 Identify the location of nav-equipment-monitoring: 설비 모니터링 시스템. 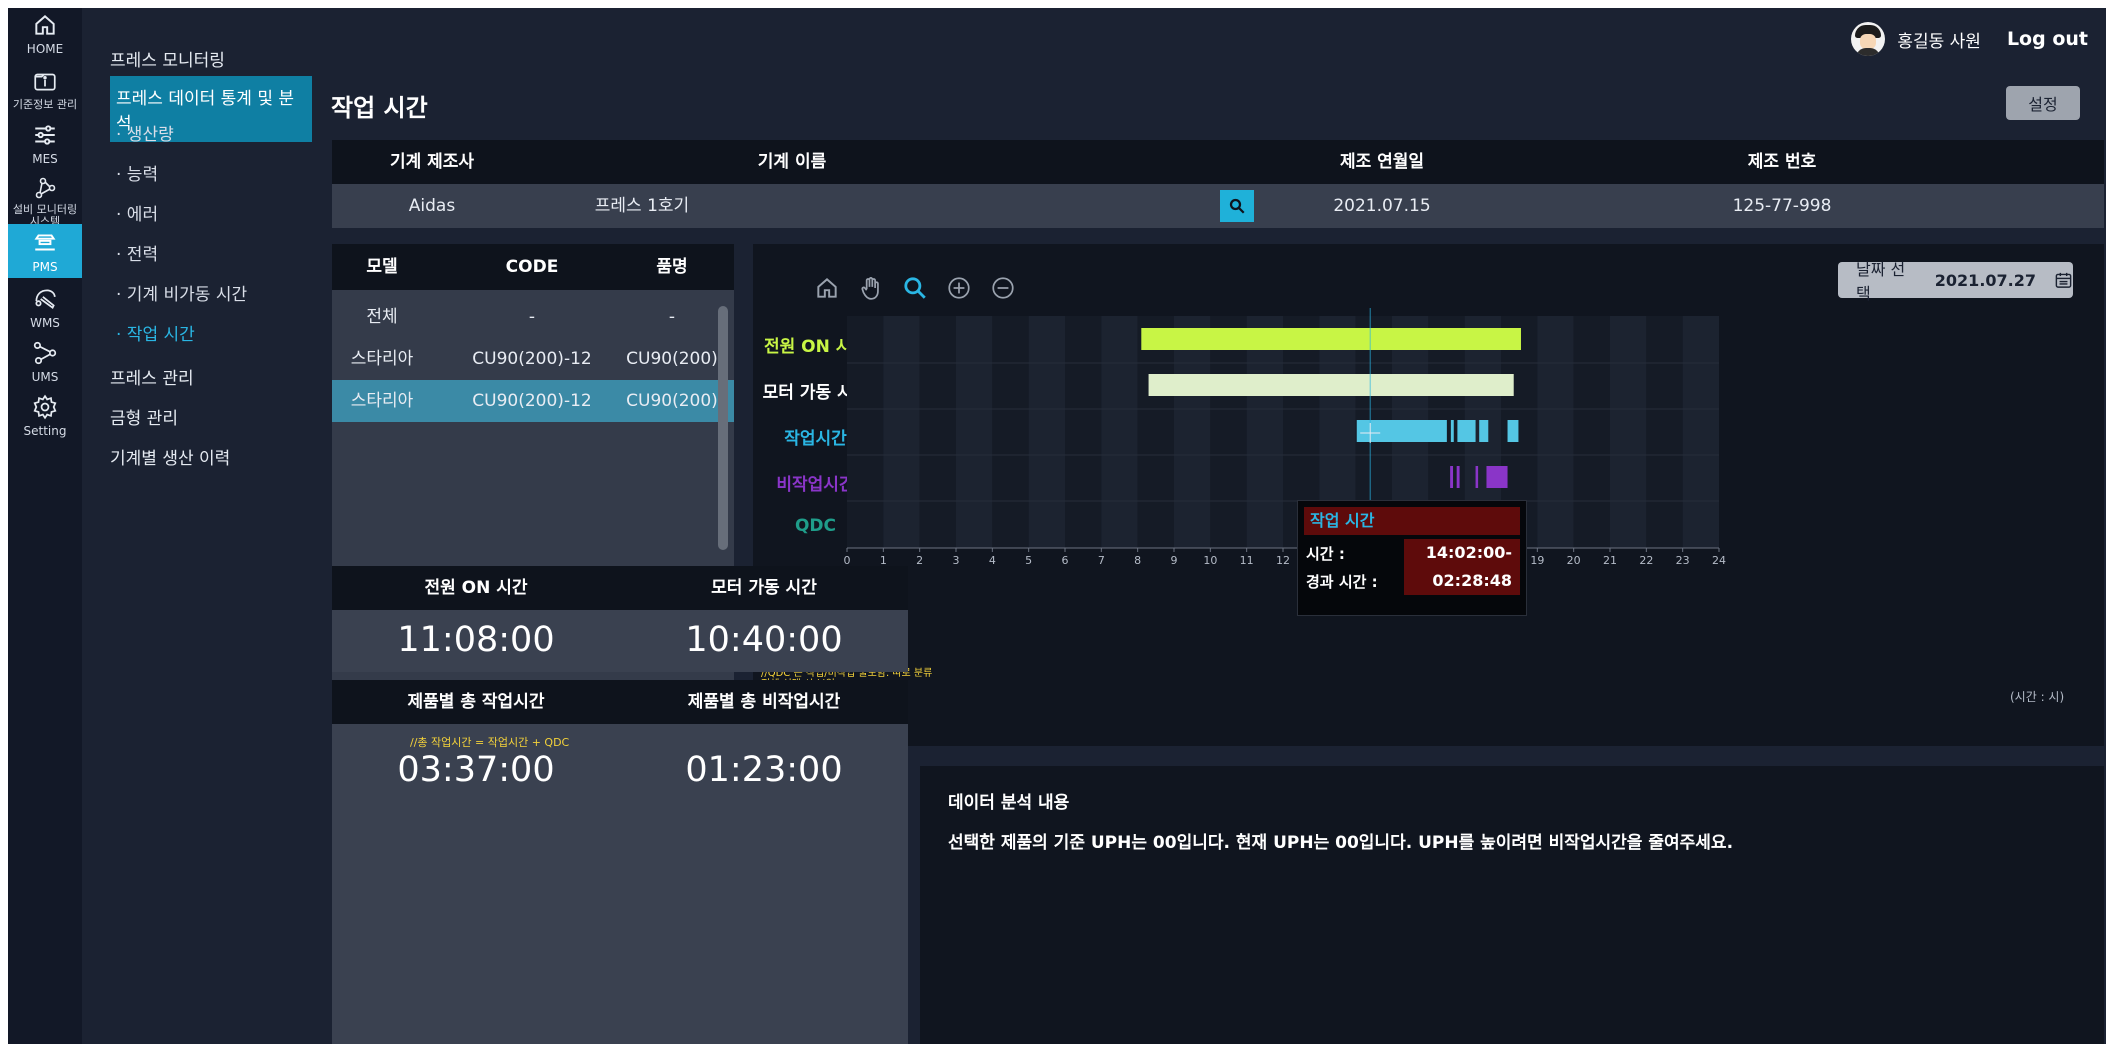
(45, 202).